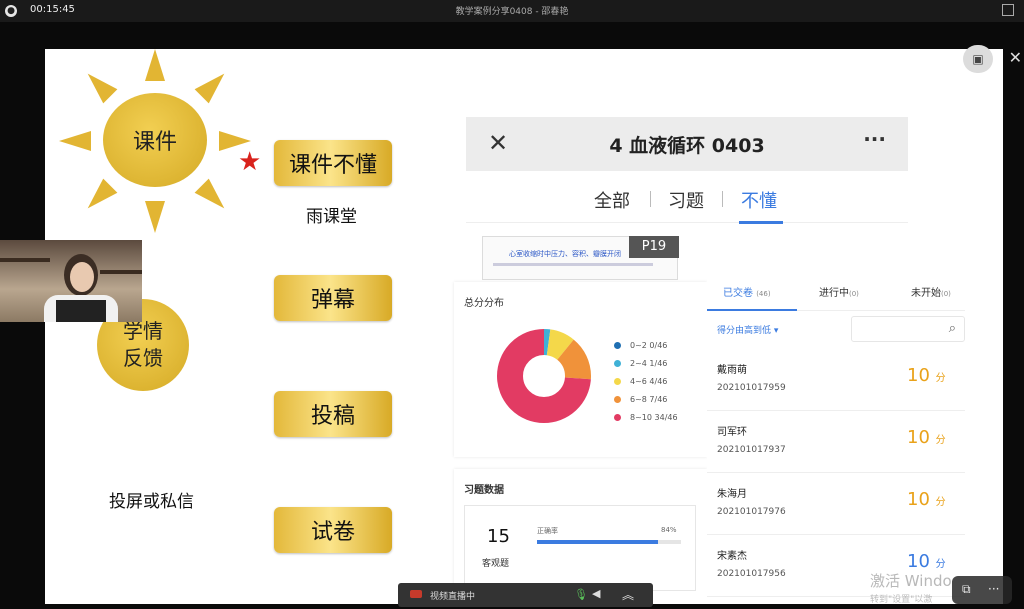 Image resolution: width=1024 pixels, height=609 pixels. I want to click on meeting-top-bar: ● 00:15:45 教学案例分享0408 - 邵春艳, so click(512, 11).